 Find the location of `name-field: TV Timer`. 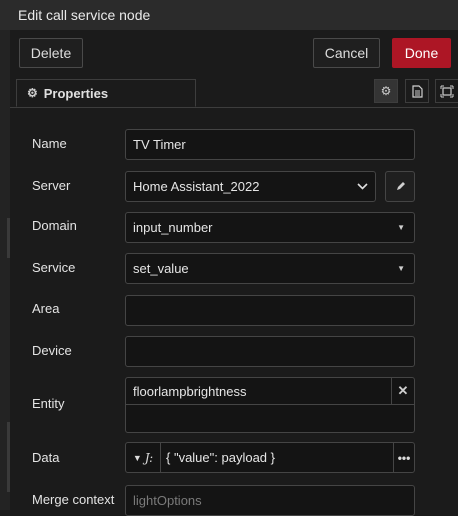

name-field: TV Timer is located at coordinates (270, 144).